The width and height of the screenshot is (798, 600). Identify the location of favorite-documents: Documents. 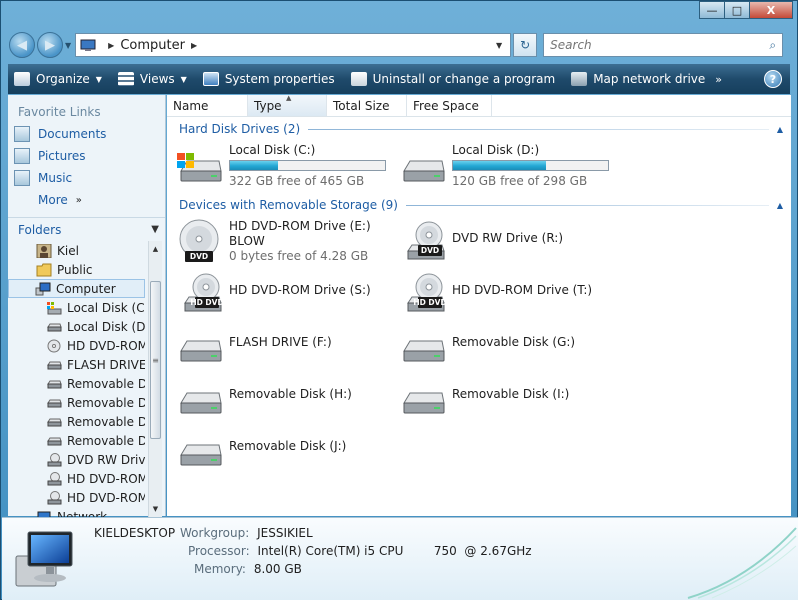
(86, 134).